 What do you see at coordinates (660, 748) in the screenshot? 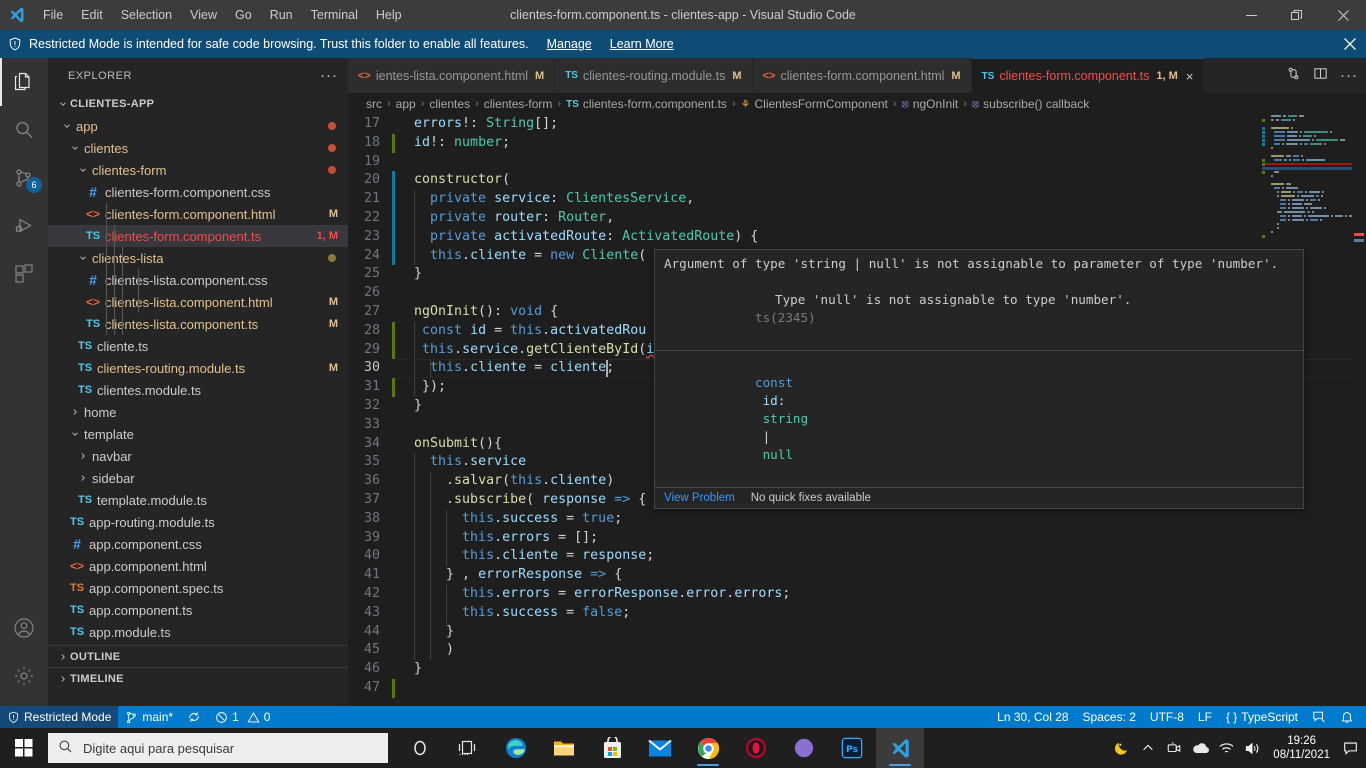
I see `mail-icon` at bounding box center [660, 748].